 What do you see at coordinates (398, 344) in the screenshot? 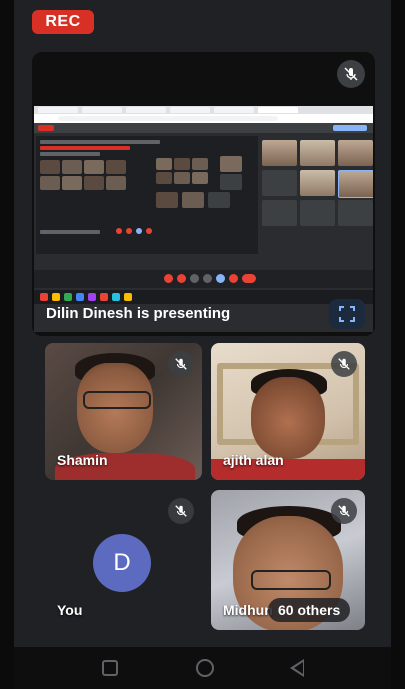
I see `bezel-right` at bounding box center [398, 344].